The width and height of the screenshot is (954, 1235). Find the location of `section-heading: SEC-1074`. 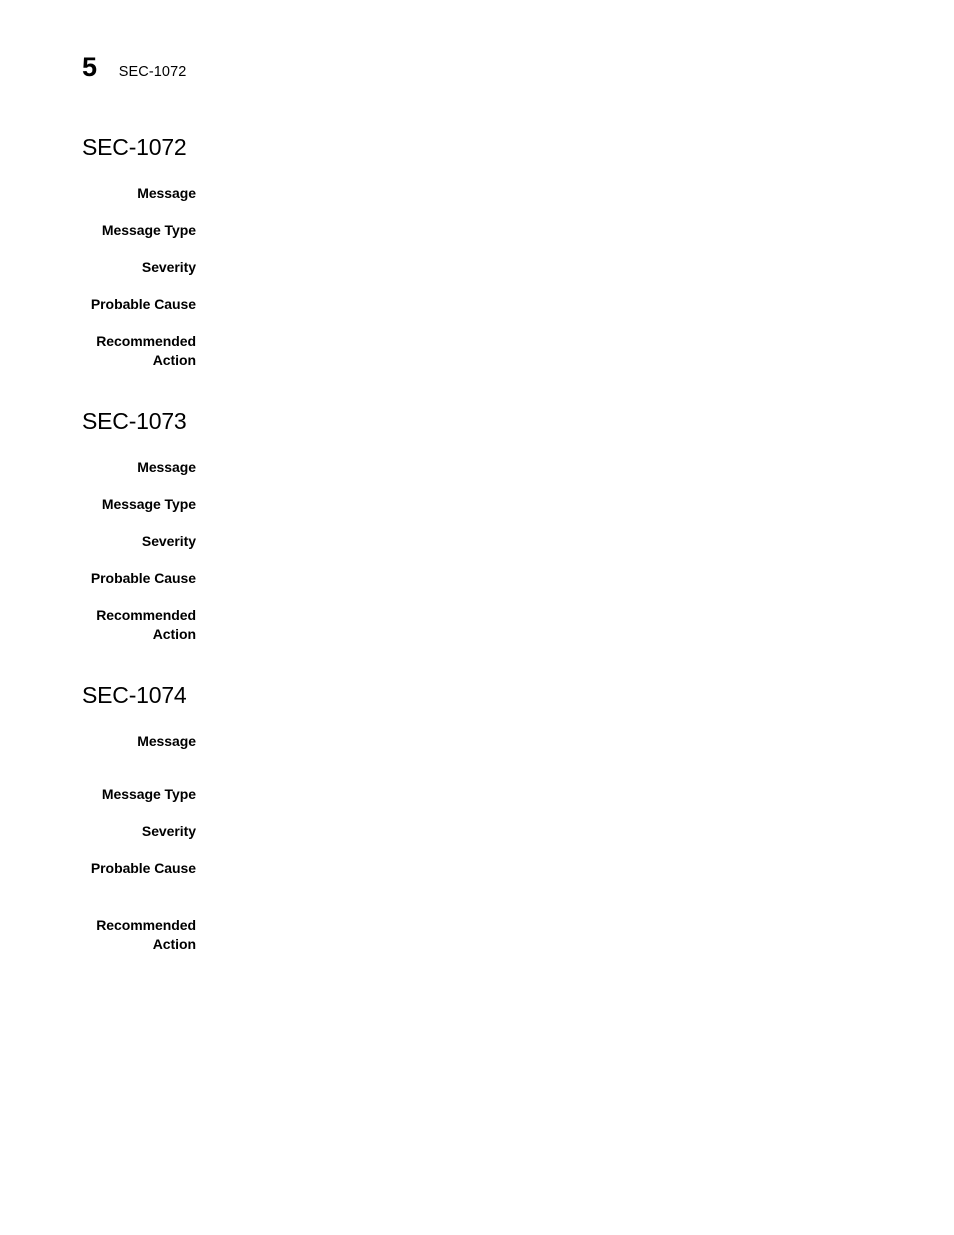

section-heading: SEC-1074 is located at coordinates (134, 695).